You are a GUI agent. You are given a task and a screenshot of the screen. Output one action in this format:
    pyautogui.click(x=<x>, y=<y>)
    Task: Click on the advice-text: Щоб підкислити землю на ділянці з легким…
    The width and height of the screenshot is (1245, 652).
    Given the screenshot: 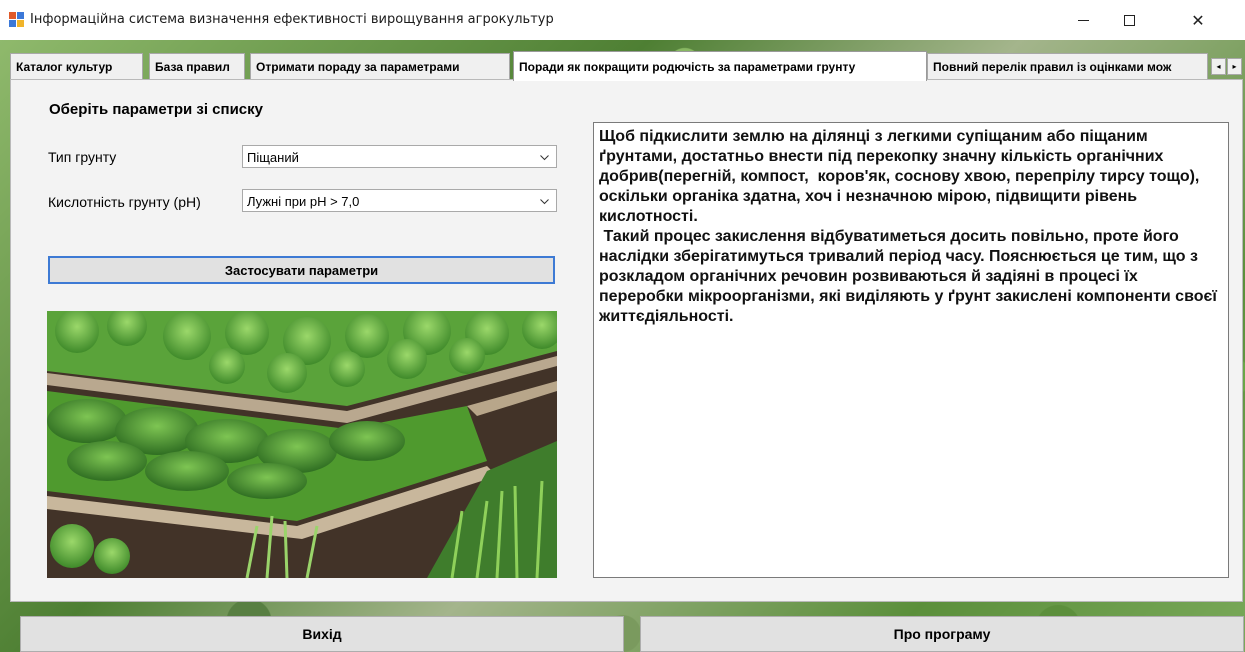 What is the action you would take?
    pyautogui.click(x=908, y=226)
    